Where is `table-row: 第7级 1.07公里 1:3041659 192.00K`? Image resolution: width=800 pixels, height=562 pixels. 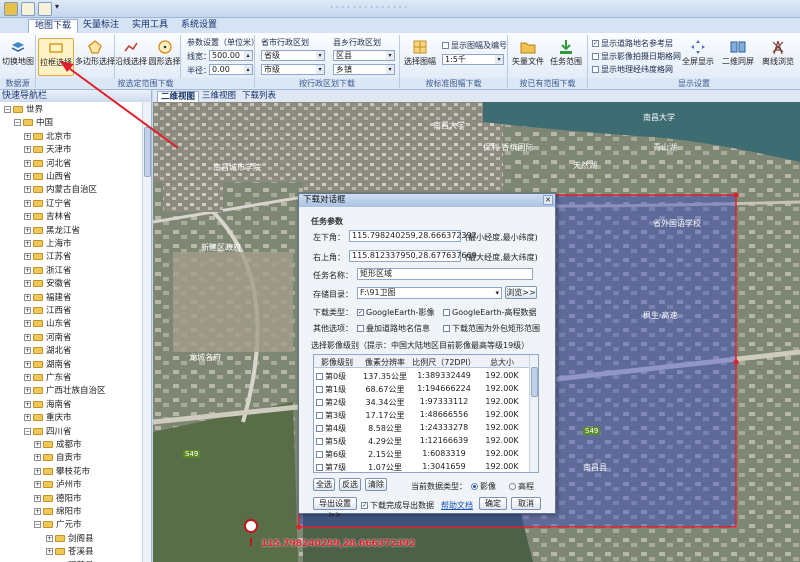 table-row: 第7级 1.07公里 1:3041659 192.00K is located at coordinates (422, 466).